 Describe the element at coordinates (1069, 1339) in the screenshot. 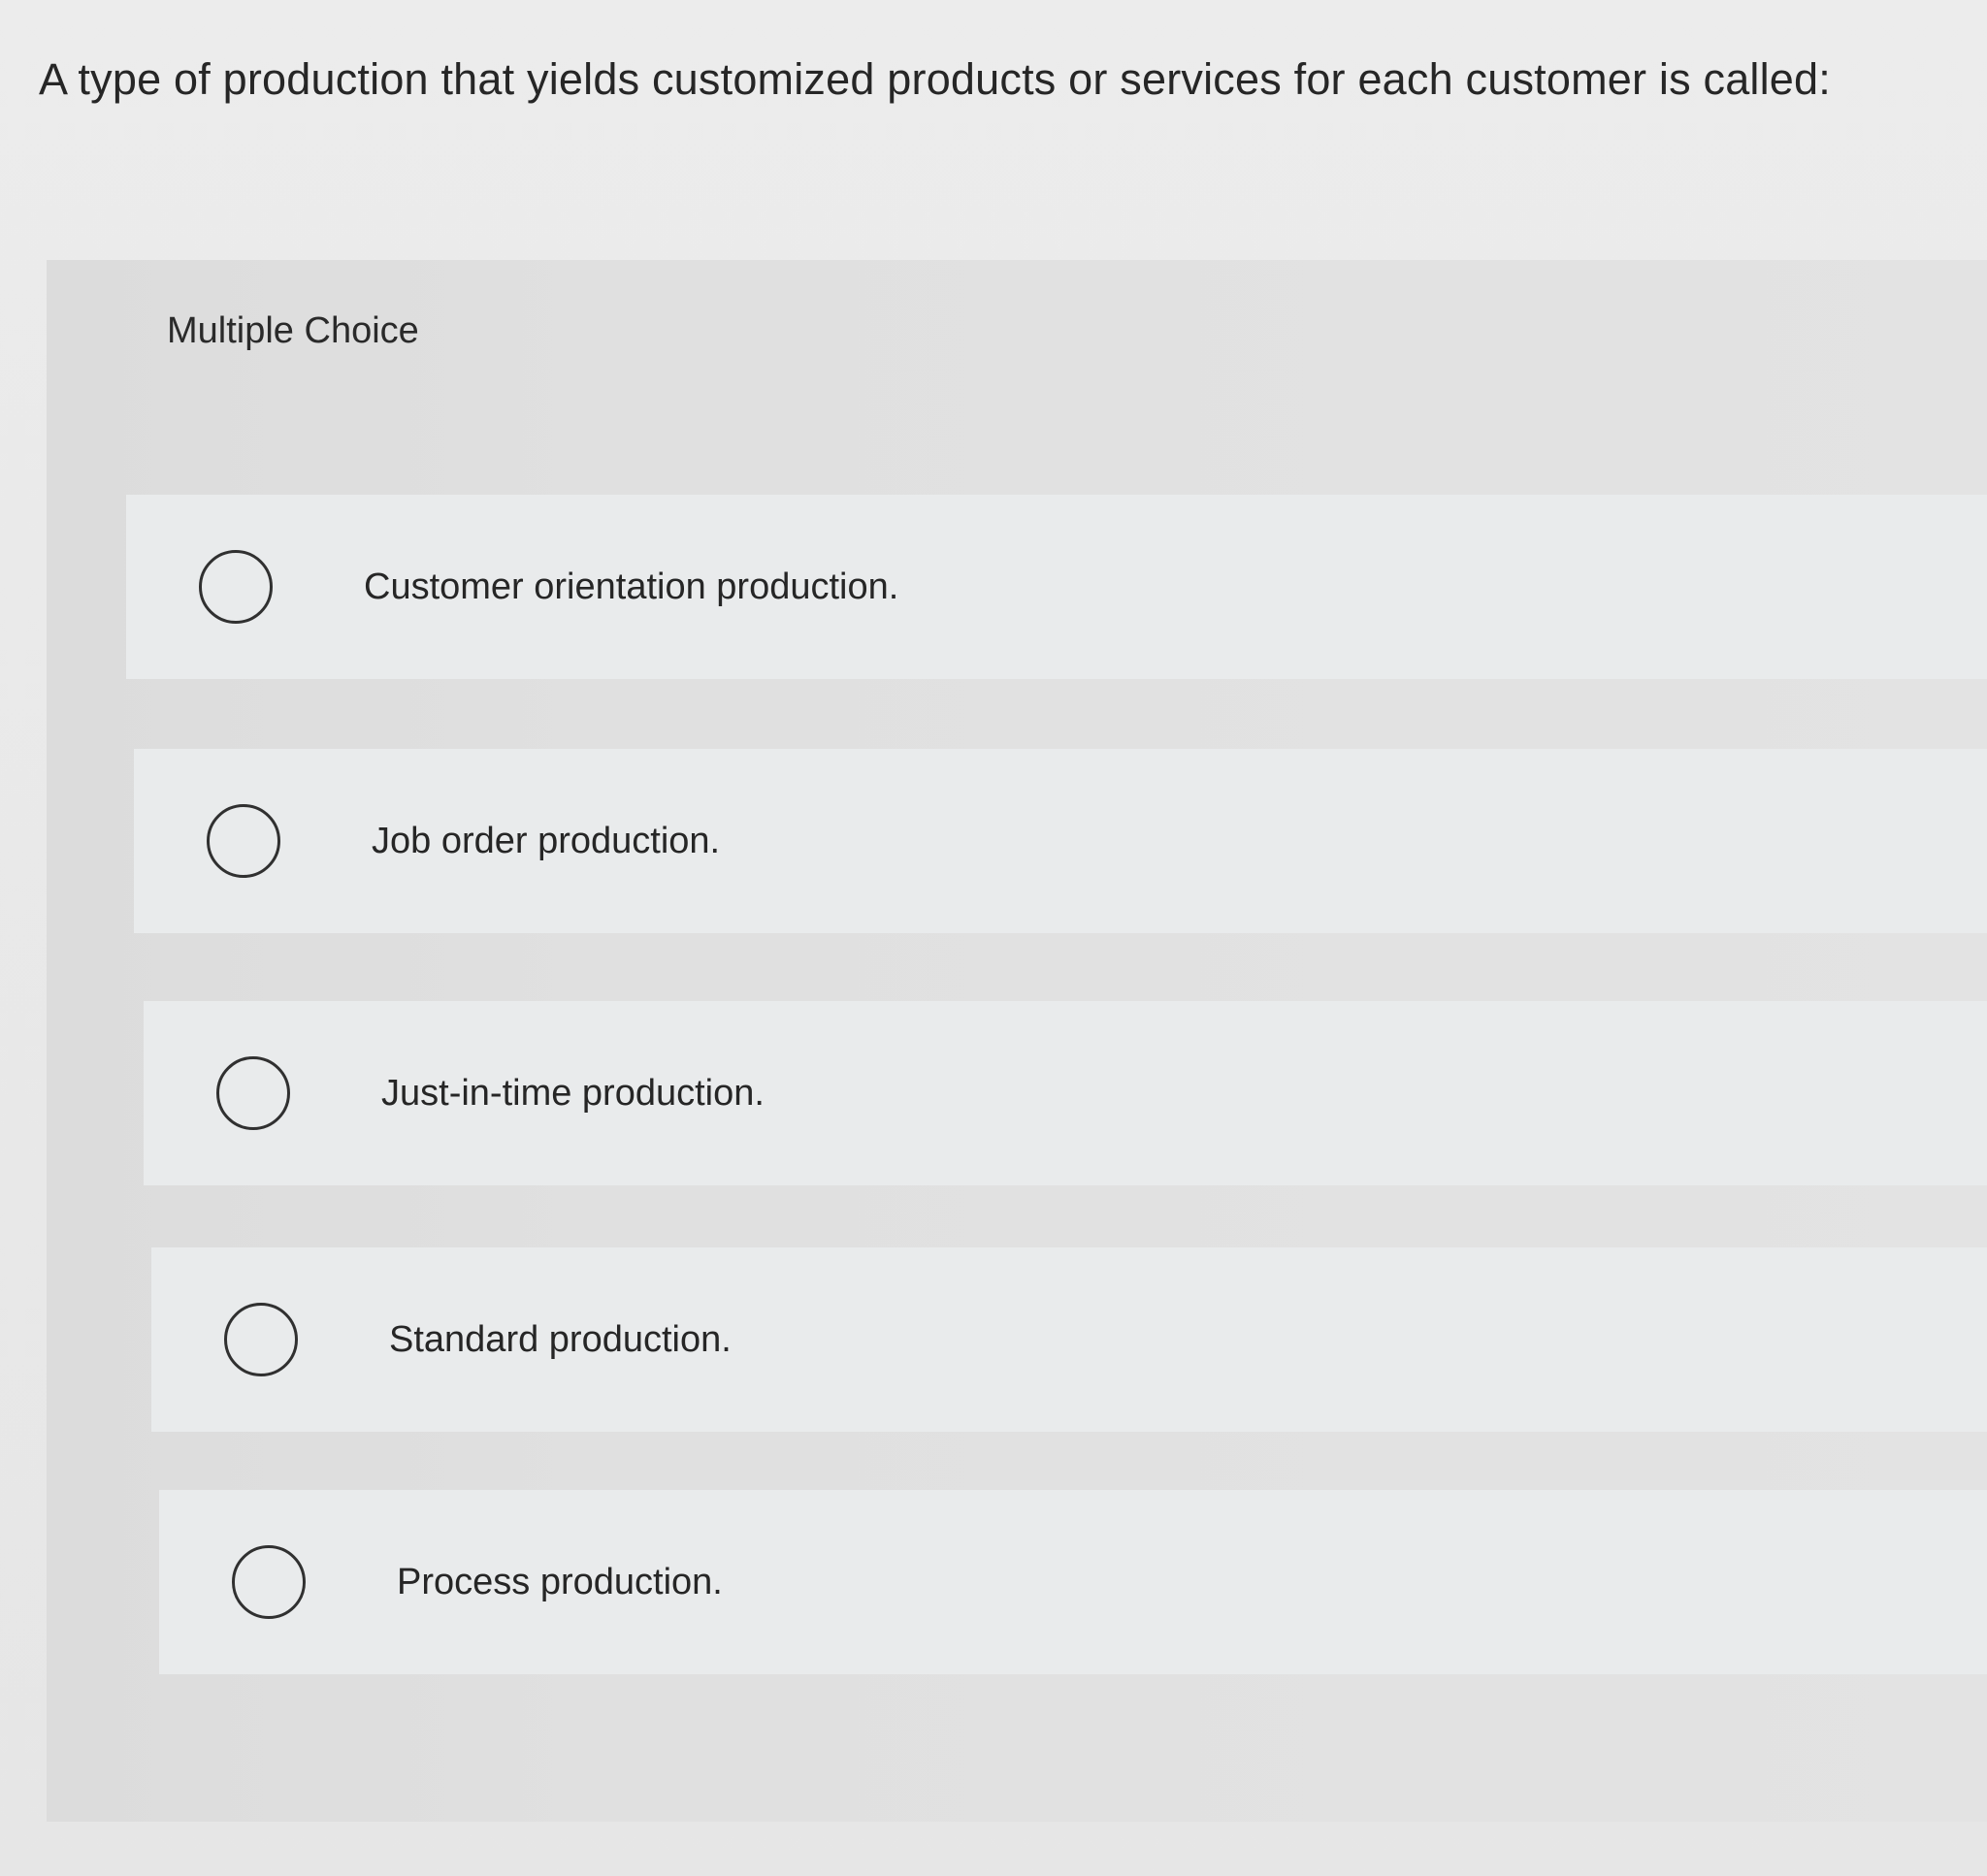

I see `answer-option-4: Standard production.` at that location.